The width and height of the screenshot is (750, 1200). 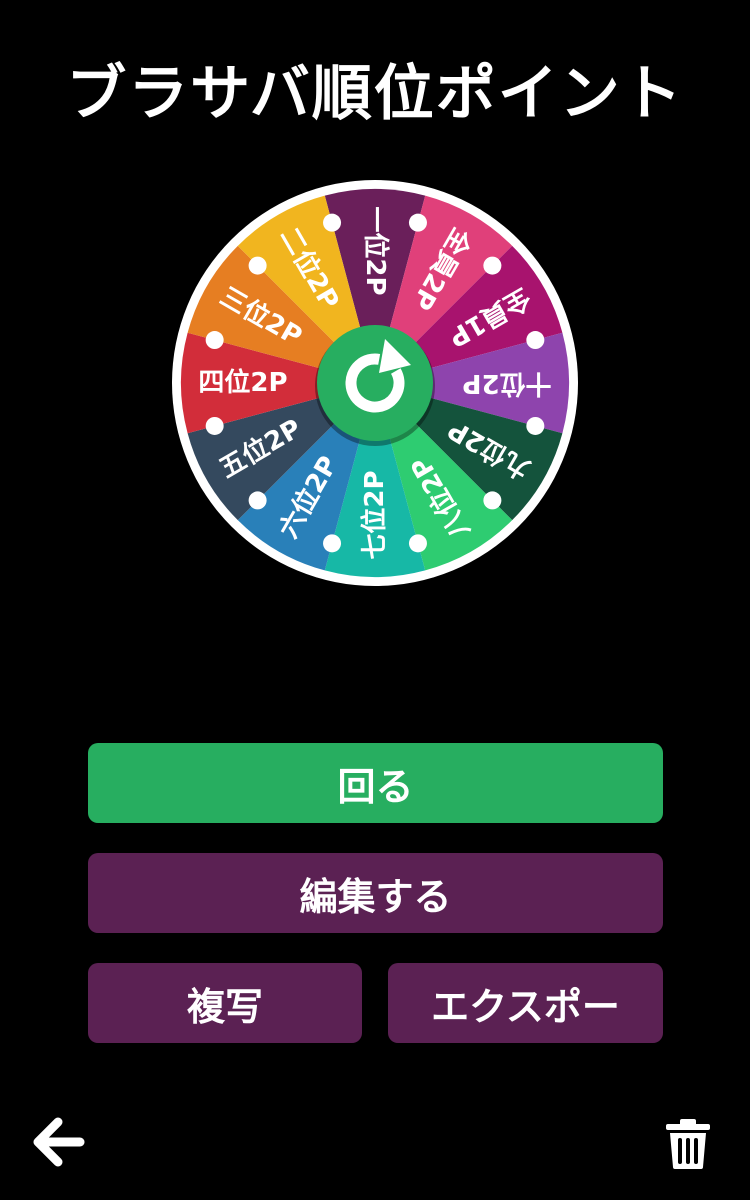 I want to click on spin-button: 回る, so click(x=375, y=783).